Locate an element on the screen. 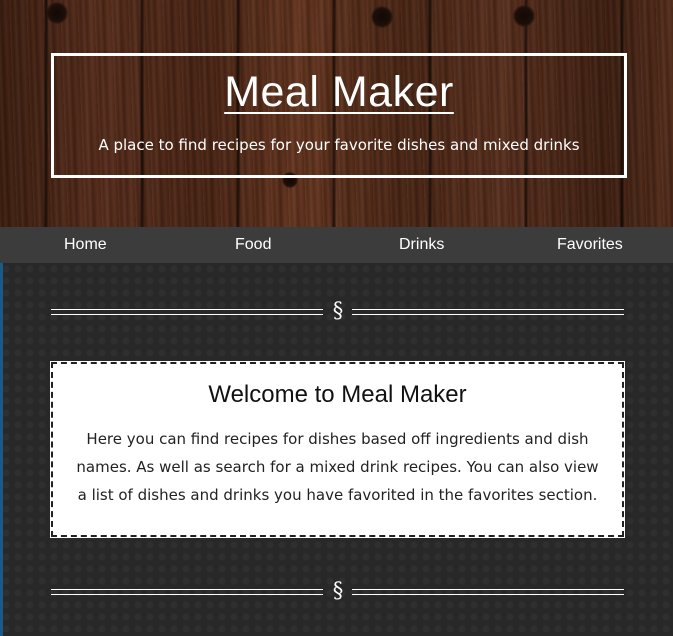 Image resolution: width=673 pixels, height=636 pixels. page-edge is located at coordinates (1, 449).